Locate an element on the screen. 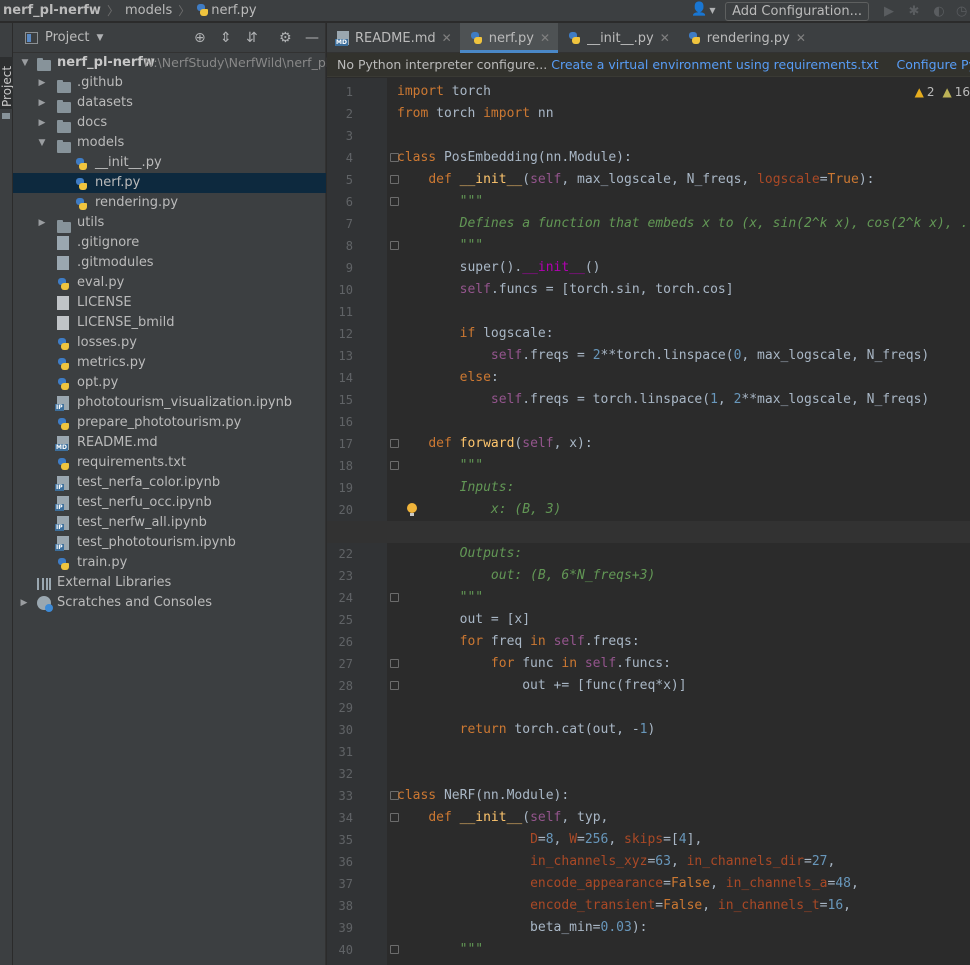 The width and height of the screenshot is (970, 965). tree-item: ▶ docs is located at coordinates (169, 123).